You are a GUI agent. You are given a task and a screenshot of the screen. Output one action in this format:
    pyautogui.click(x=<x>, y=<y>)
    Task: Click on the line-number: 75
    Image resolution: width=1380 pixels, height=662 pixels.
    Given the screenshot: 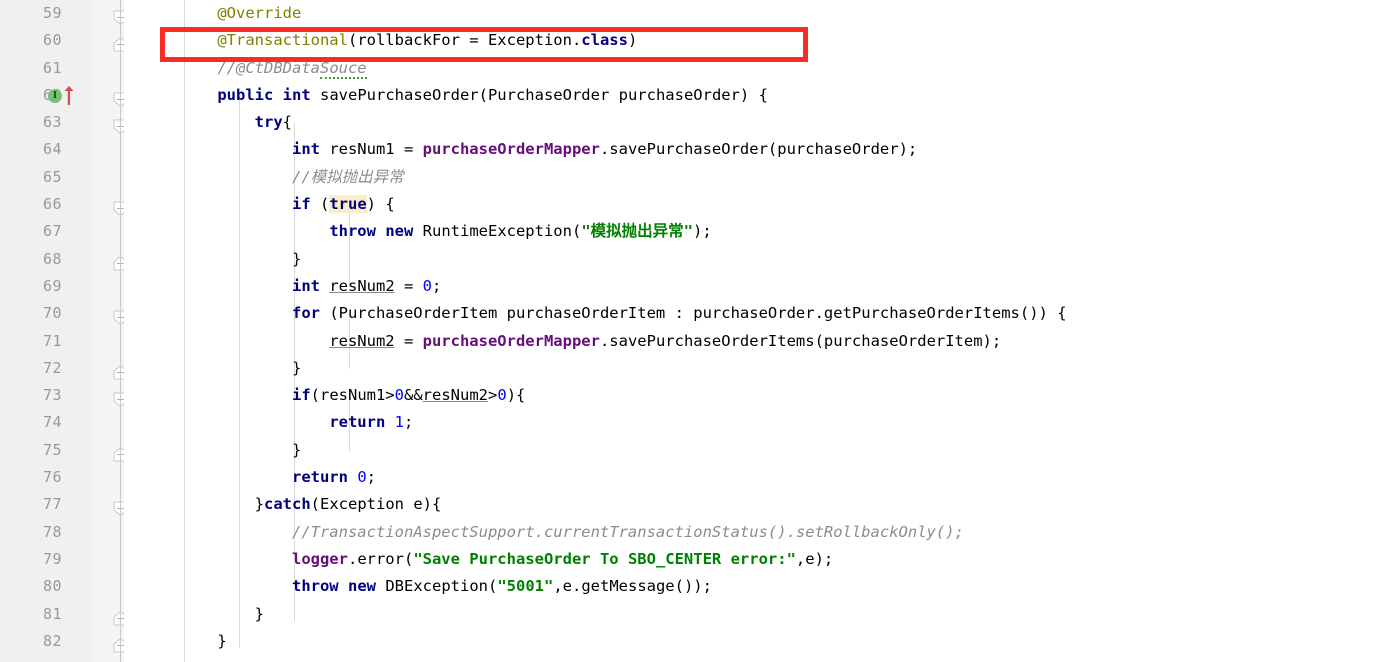 What is the action you would take?
    pyautogui.click(x=52, y=449)
    